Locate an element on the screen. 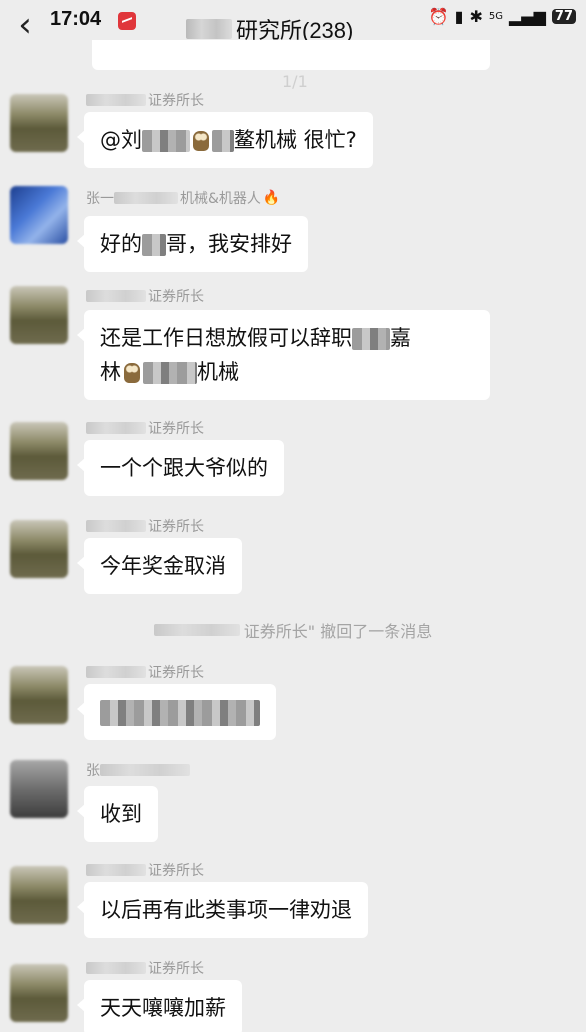  message-bubble: 收到 is located at coordinates (117, 814).